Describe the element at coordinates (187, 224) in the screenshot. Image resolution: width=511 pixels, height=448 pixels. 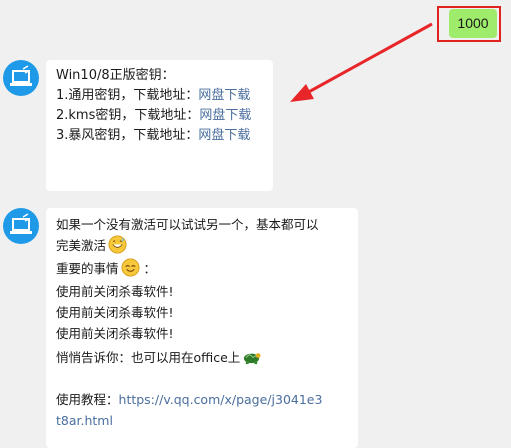
I see `intro-text: 如果一个没有激活可以试试另一个，基本都可以` at that location.